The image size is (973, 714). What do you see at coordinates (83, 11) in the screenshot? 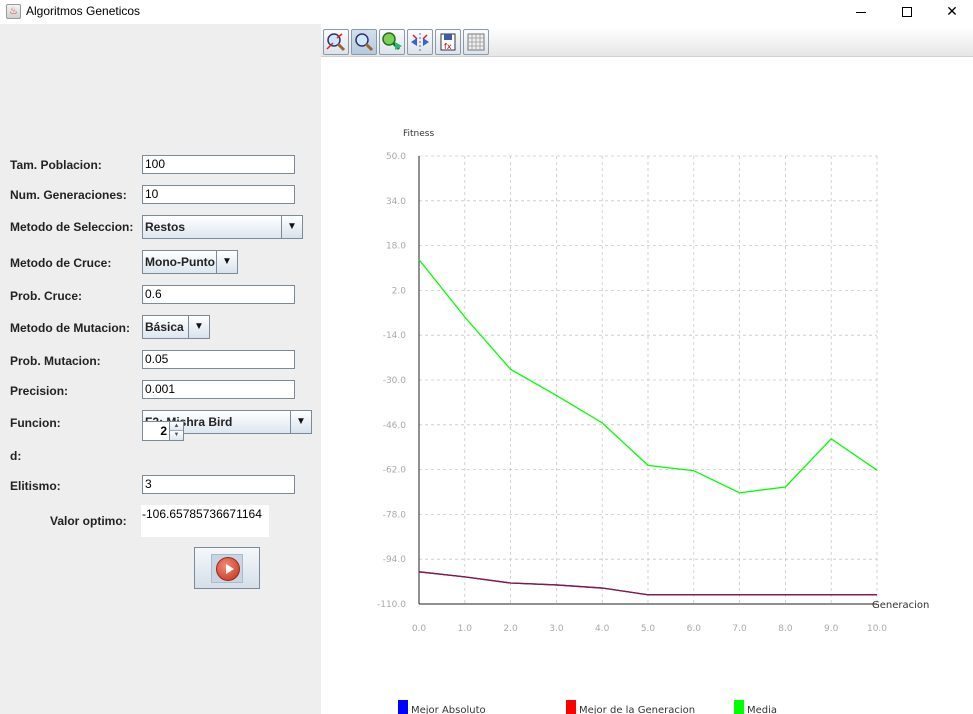
I see `window-title: Algoritmos Geneticos` at bounding box center [83, 11].